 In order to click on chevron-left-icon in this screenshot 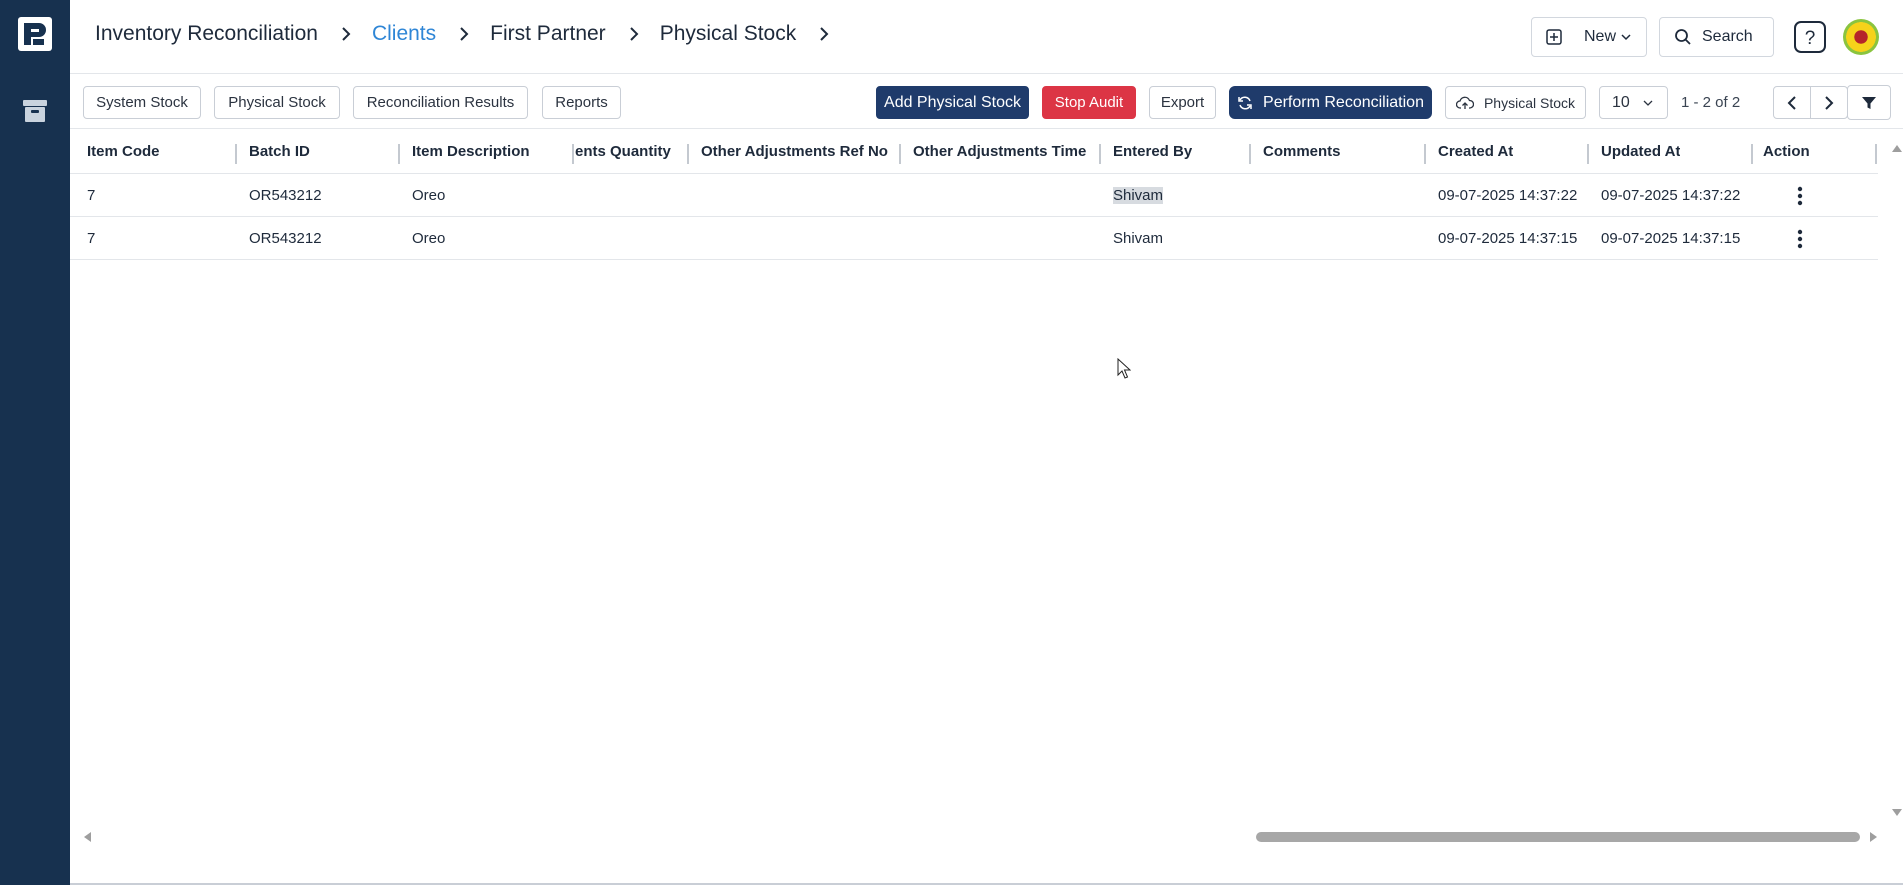, I will do `click(1791, 102)`.